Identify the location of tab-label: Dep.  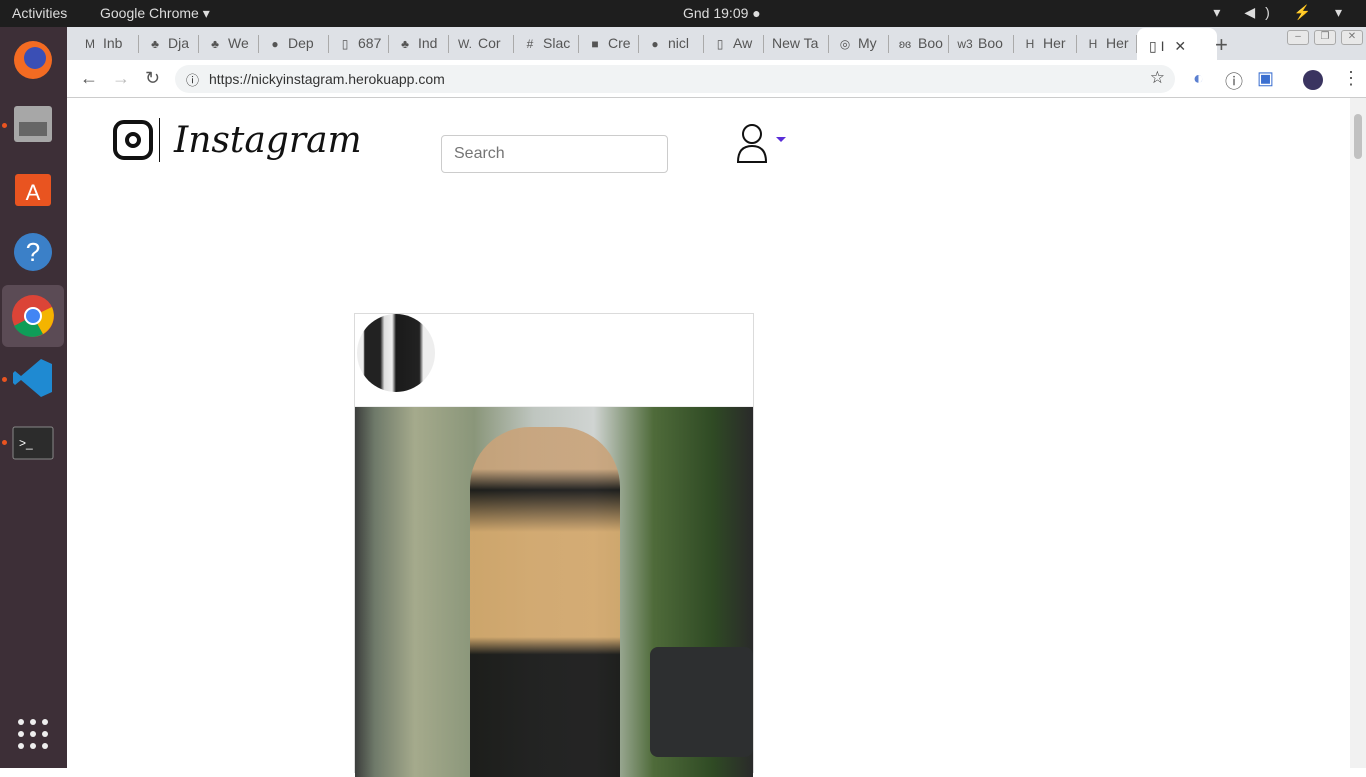
(301, 43).